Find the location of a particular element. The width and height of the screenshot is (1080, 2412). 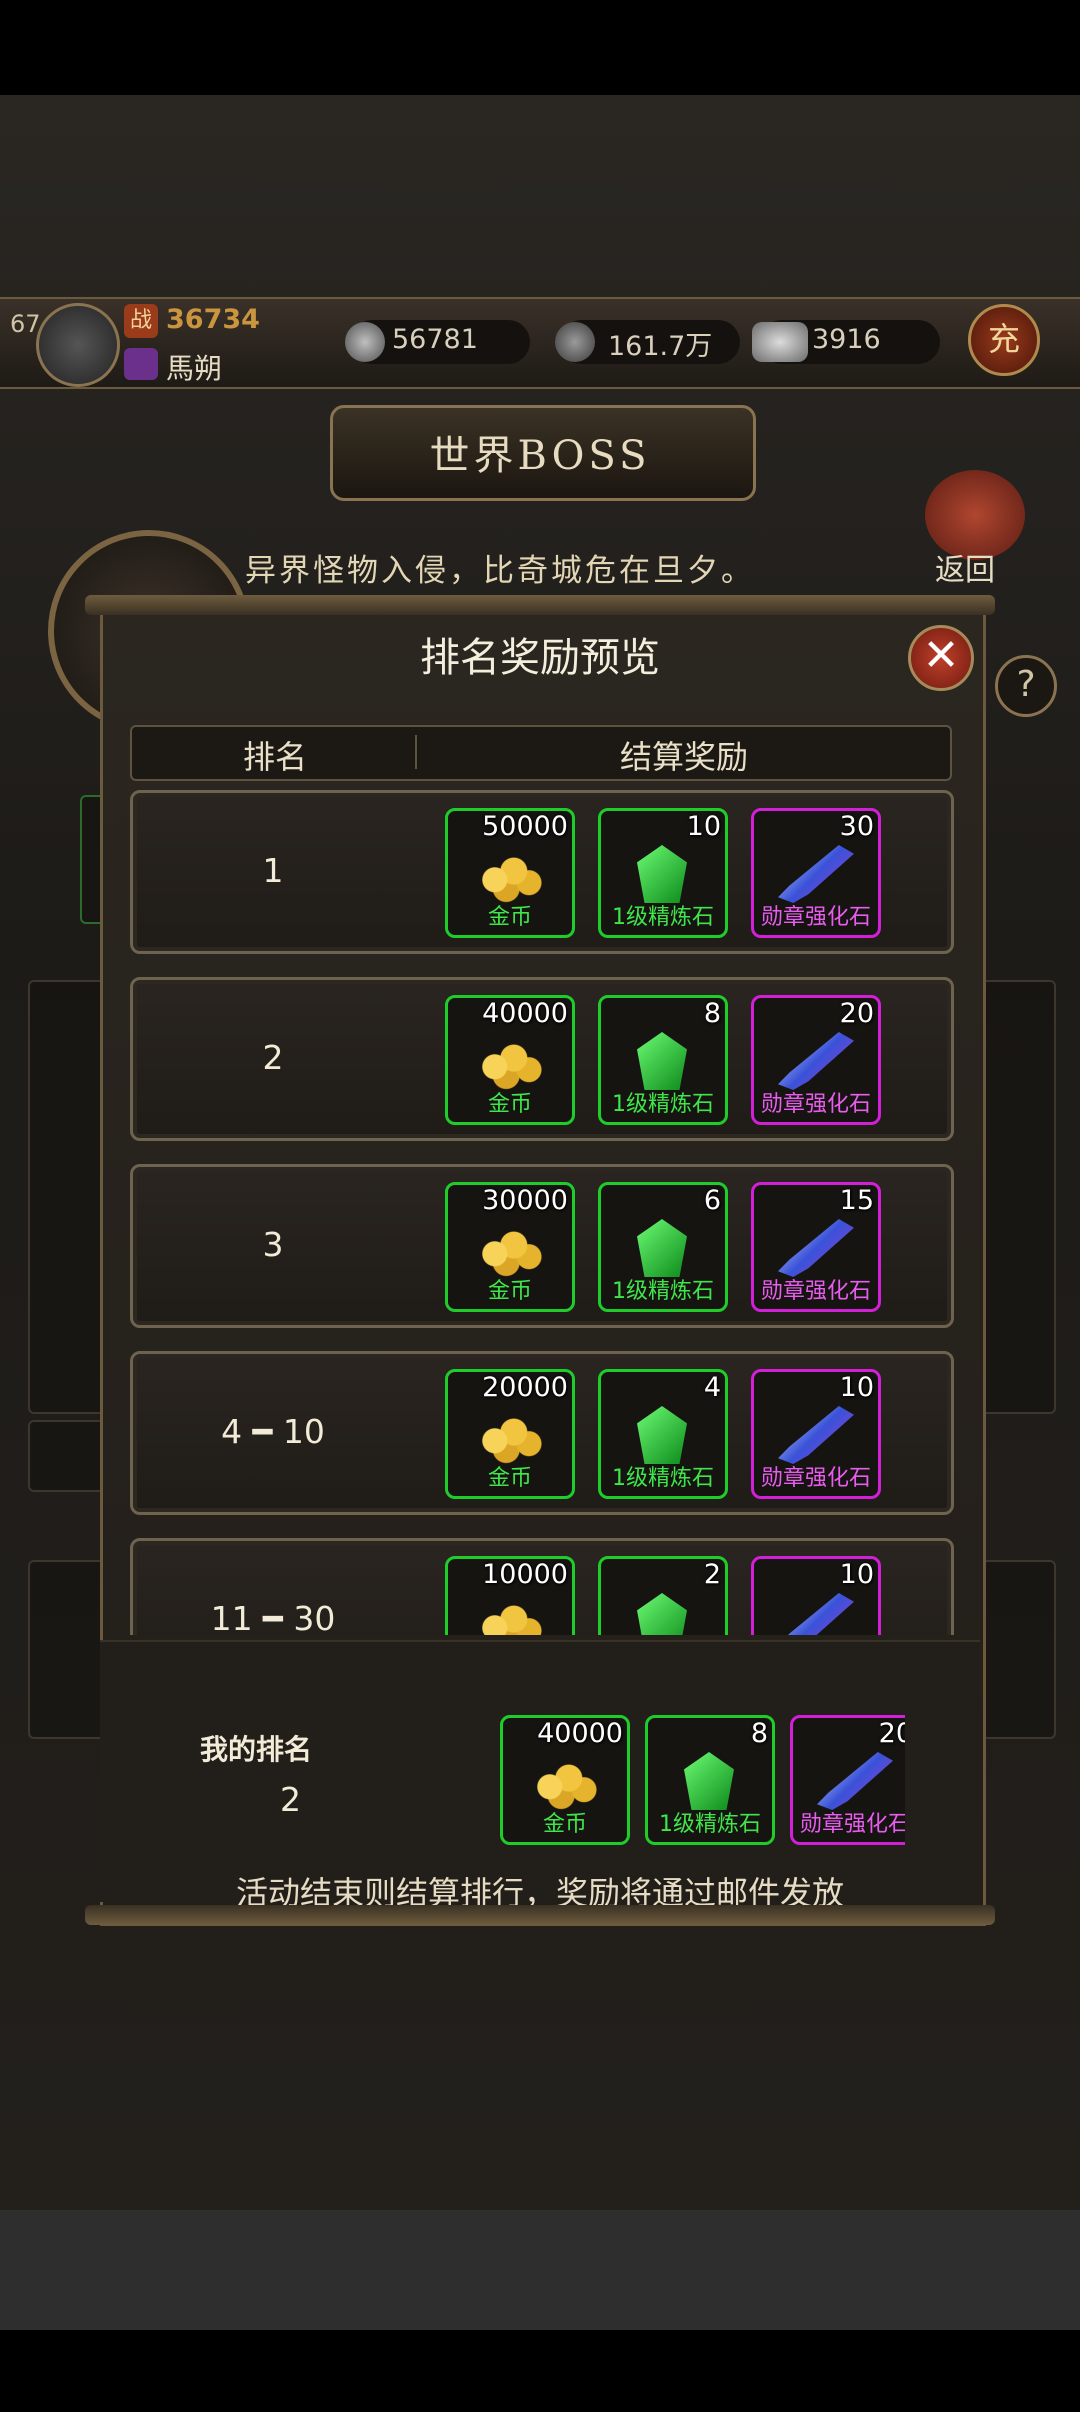

recharge-button: 充 is located at coordinates (1004, 340).